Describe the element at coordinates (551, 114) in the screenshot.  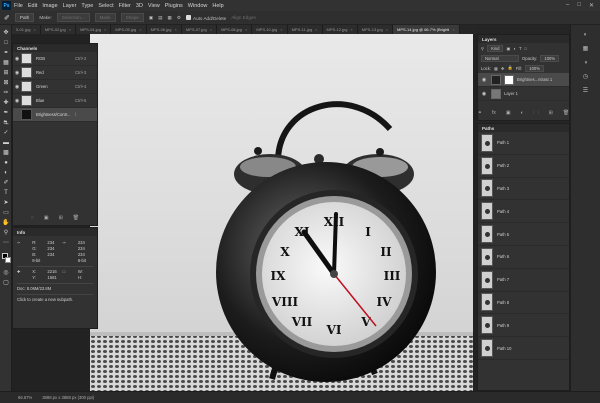
I see `new-layer-icon: ⊞` at that location.